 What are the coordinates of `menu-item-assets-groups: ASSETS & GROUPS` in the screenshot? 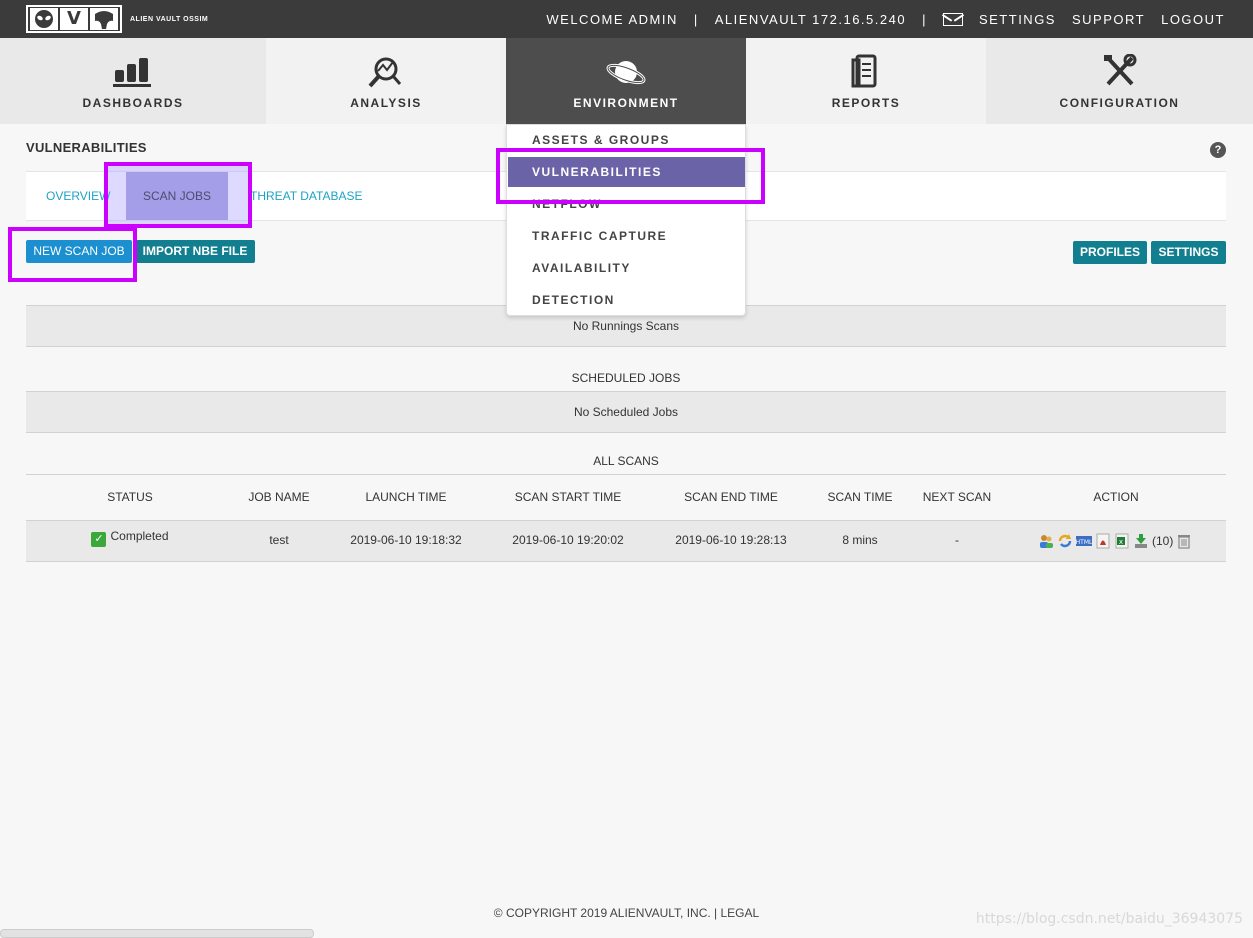 It's located at (626, 140).